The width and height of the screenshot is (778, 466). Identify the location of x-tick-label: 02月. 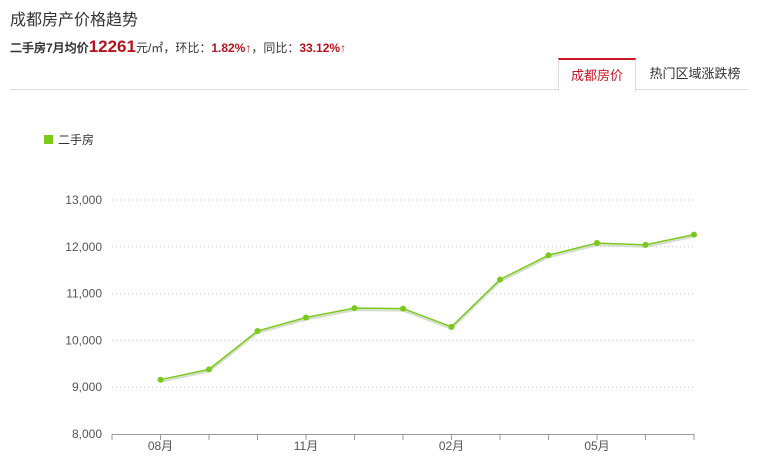
(451, 446).